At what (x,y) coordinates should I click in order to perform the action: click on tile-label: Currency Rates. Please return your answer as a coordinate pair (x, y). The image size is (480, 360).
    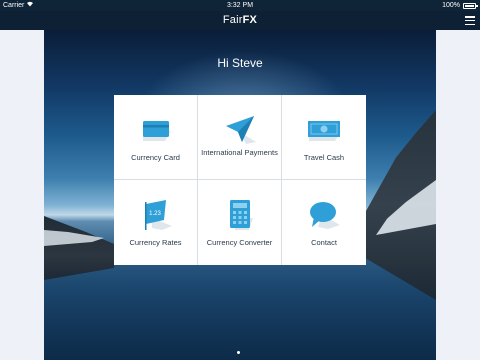
    Looking at the image, I should click on (155, 242).